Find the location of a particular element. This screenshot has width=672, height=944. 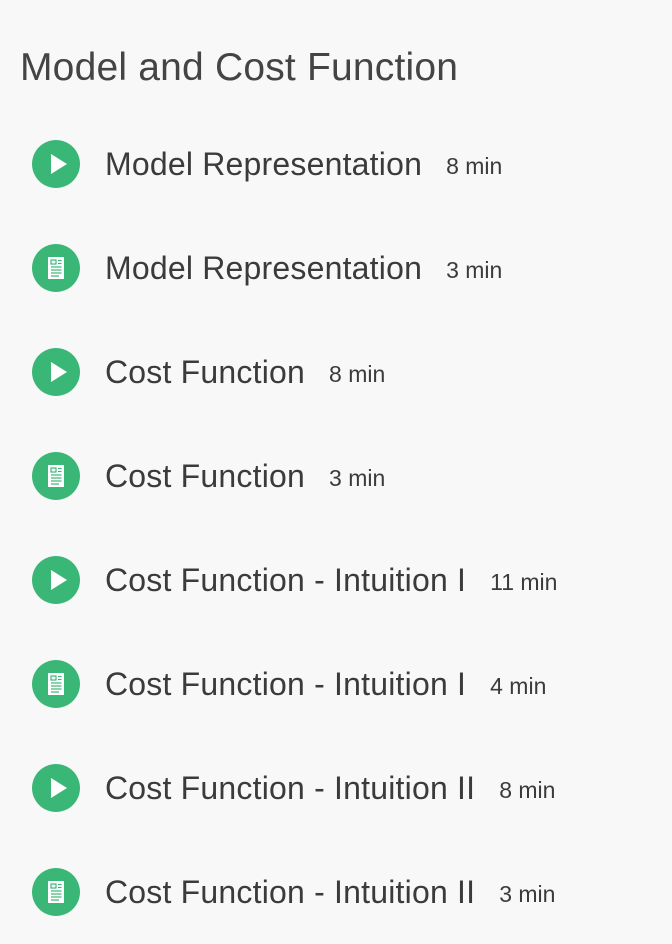

lesson-item-video: Cost Function - Intuition II 8 min is located at coordinates (336, 788).